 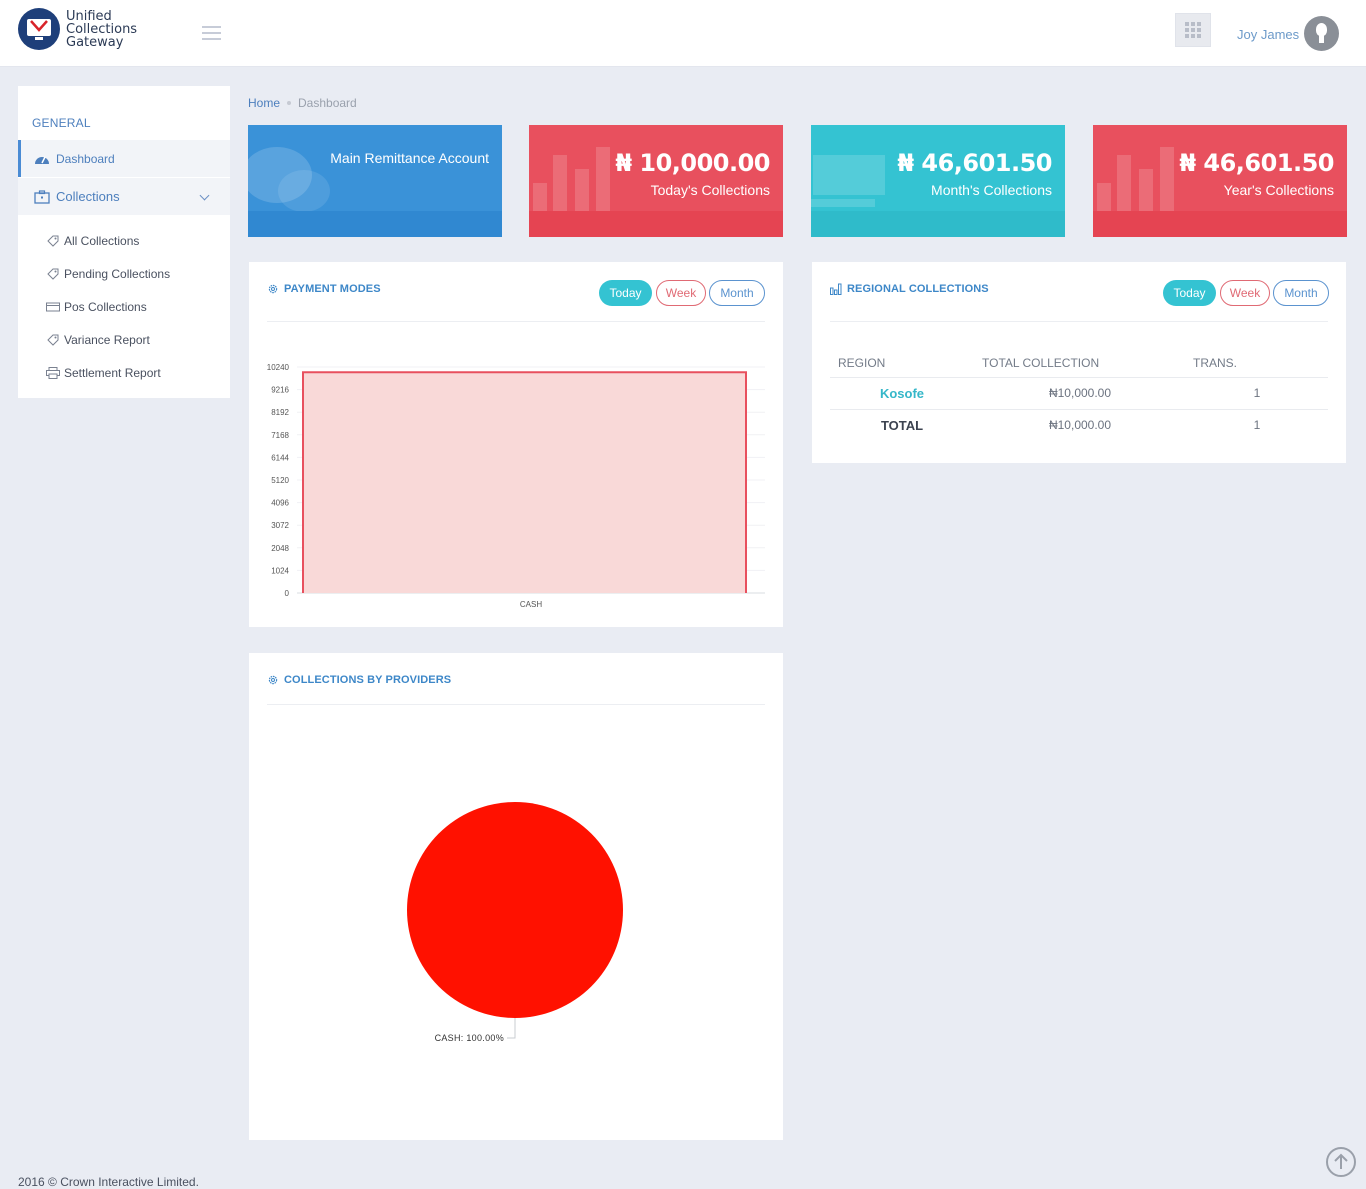 I want to click on months-collections-label: Month's Collections, so click(x=991, y=190).